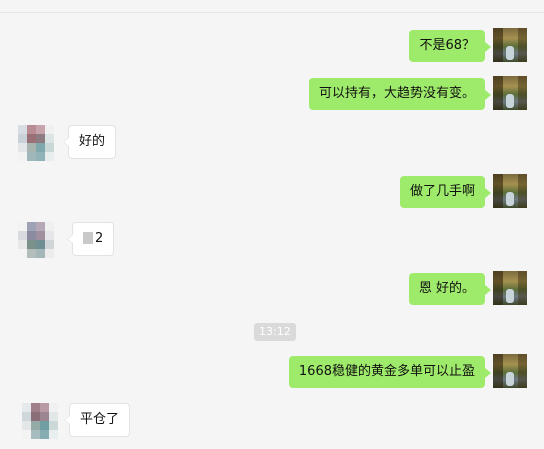 This screenshot has width=544, height=449. I want to click on received-message-bubble: 2, so click(90, 239).